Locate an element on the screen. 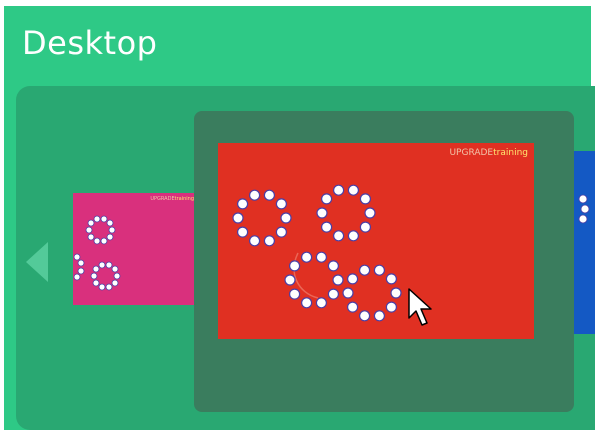 This screenshot has width=595, height=434. mouse-pointer-icon is located at coordinates (420, 307).